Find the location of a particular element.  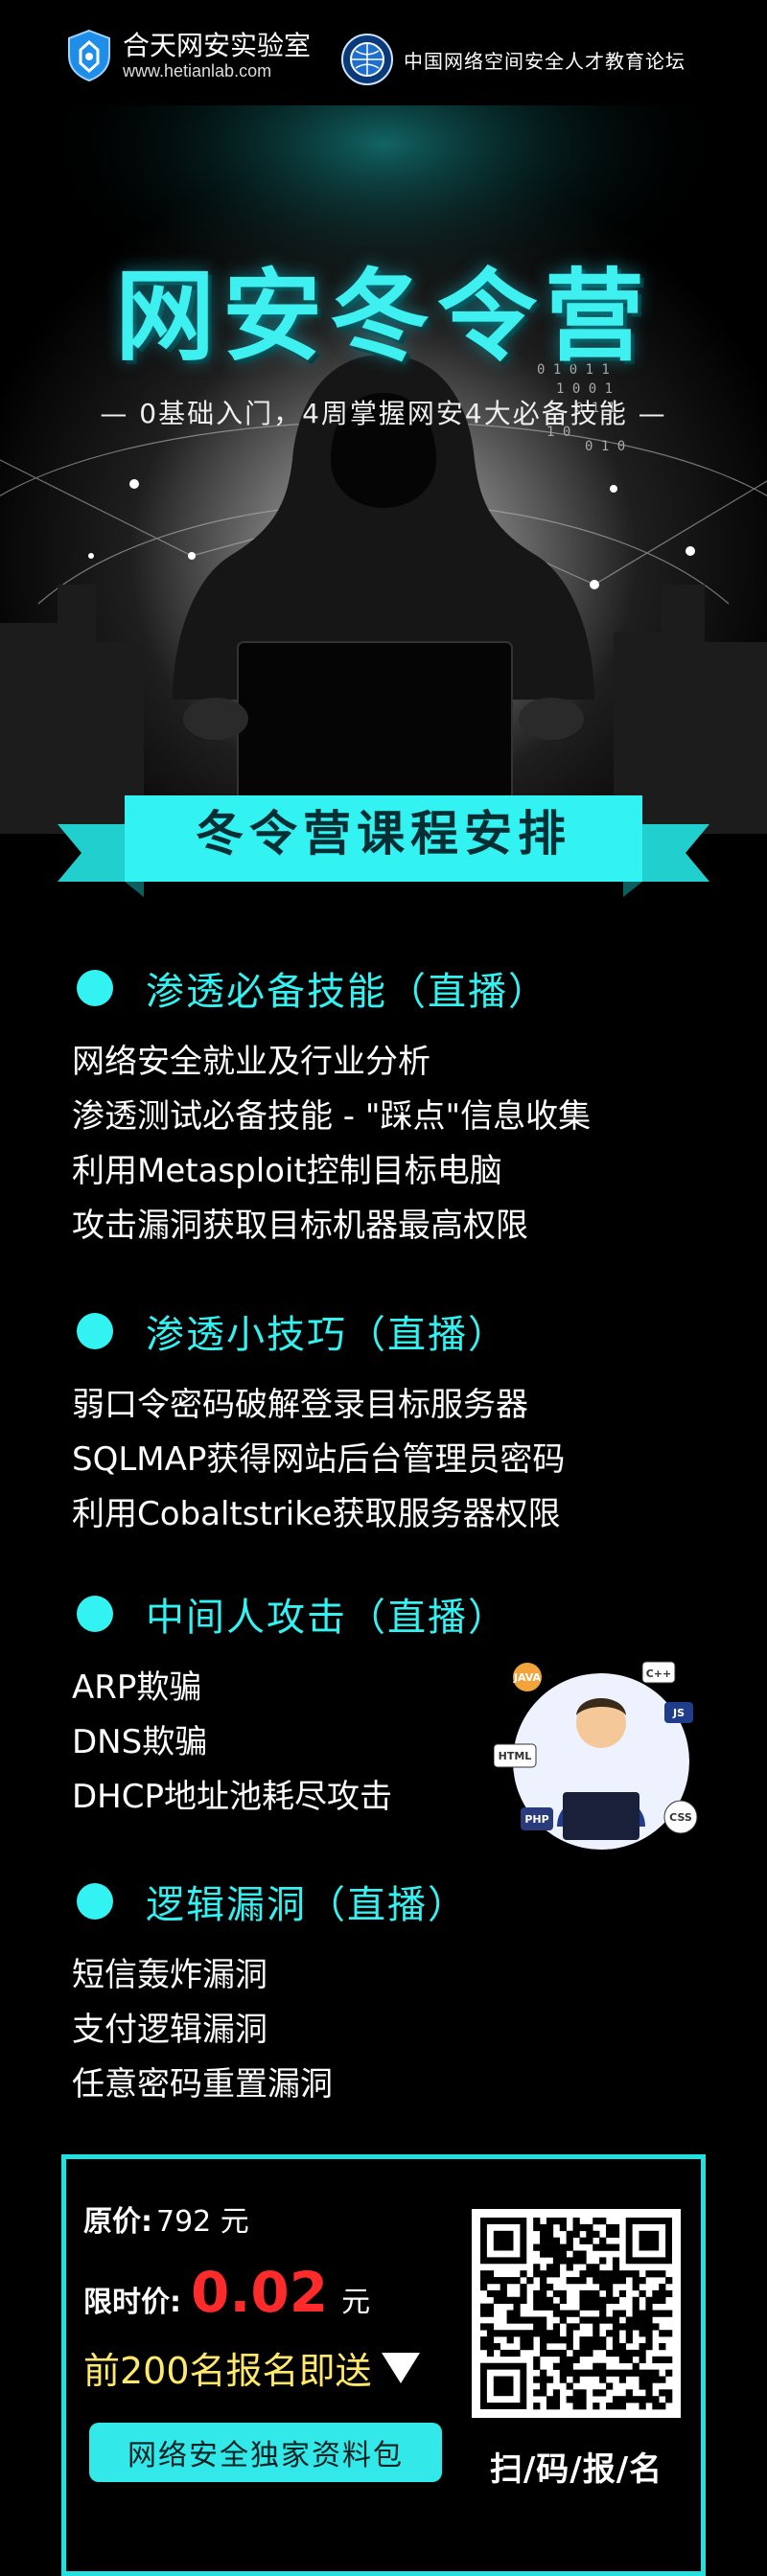

section-head-3: 中间人攻击（直播） is located at coordinates (292, 1614).